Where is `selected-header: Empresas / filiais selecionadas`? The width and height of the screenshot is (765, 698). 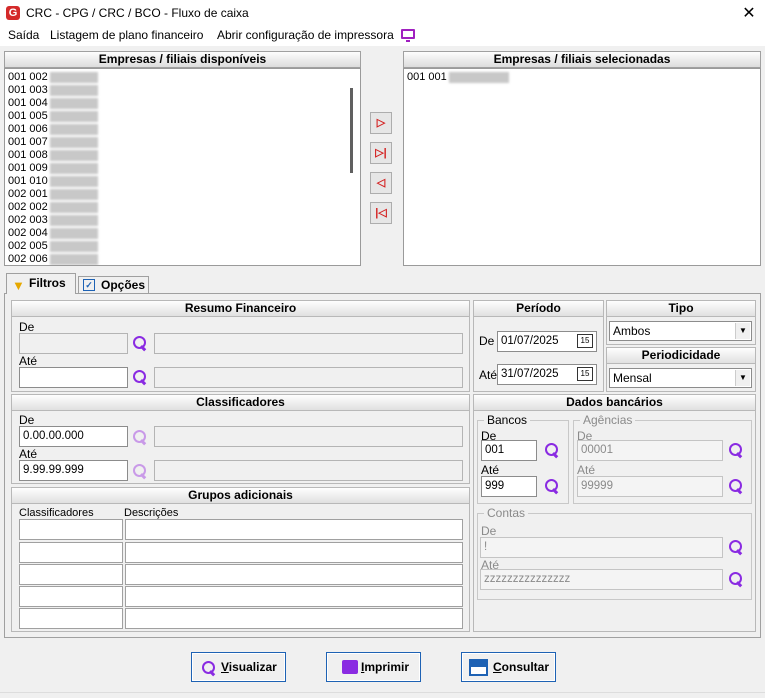
selected-header: Empresas / filiais selecionadas is located at coordinates (582, 59).